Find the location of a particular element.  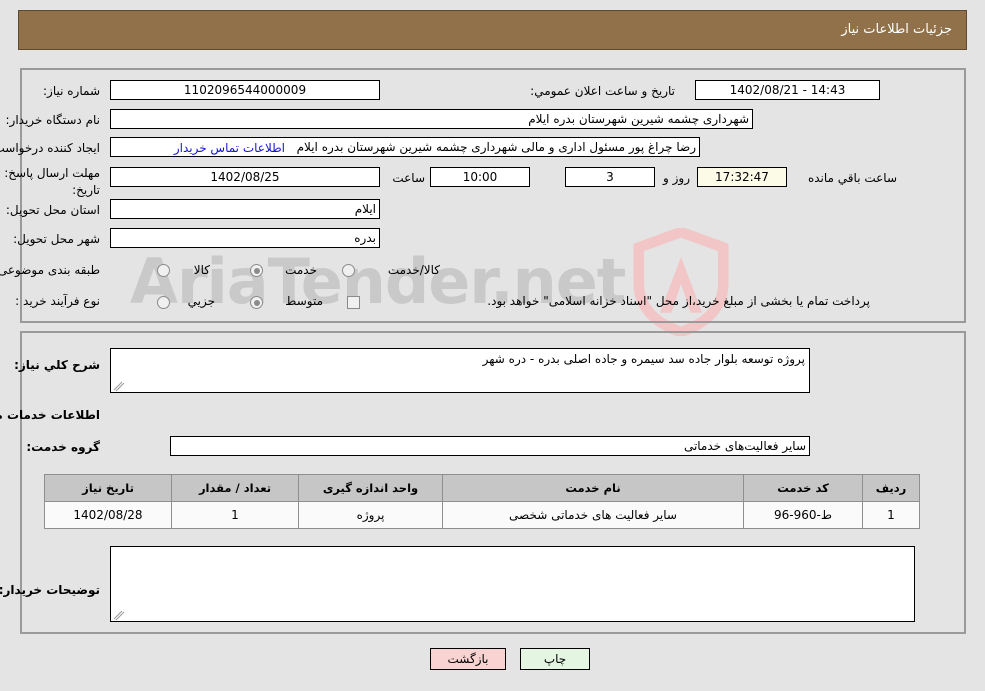

buyer-notes-textarea is located at coordinates (512, 584).